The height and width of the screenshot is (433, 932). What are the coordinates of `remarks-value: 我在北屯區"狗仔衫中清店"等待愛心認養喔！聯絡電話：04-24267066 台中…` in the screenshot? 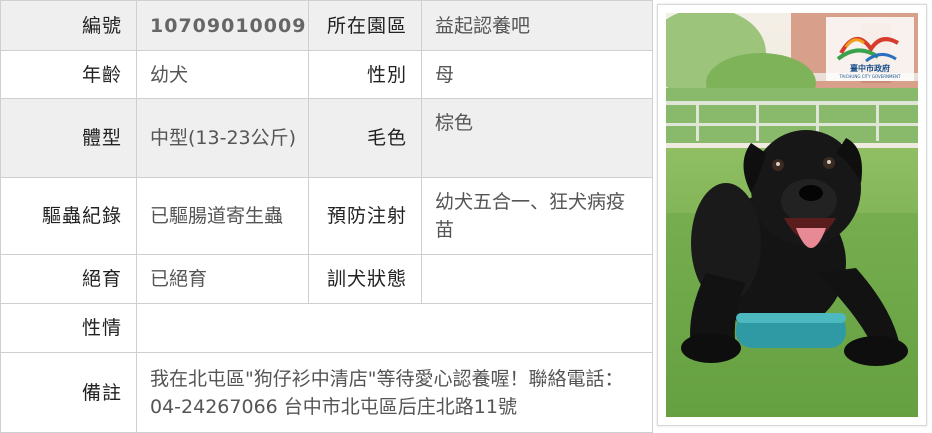 It's located at (394, 392).